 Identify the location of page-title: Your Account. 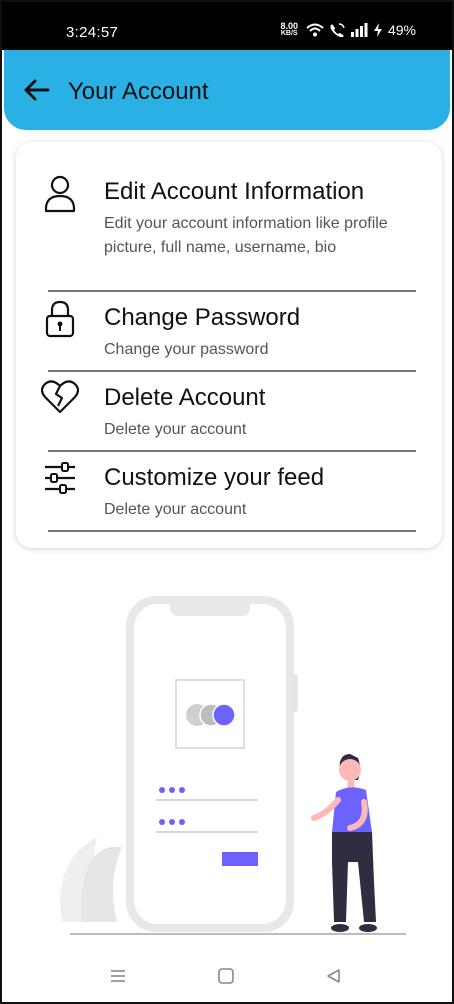
(138, 91).